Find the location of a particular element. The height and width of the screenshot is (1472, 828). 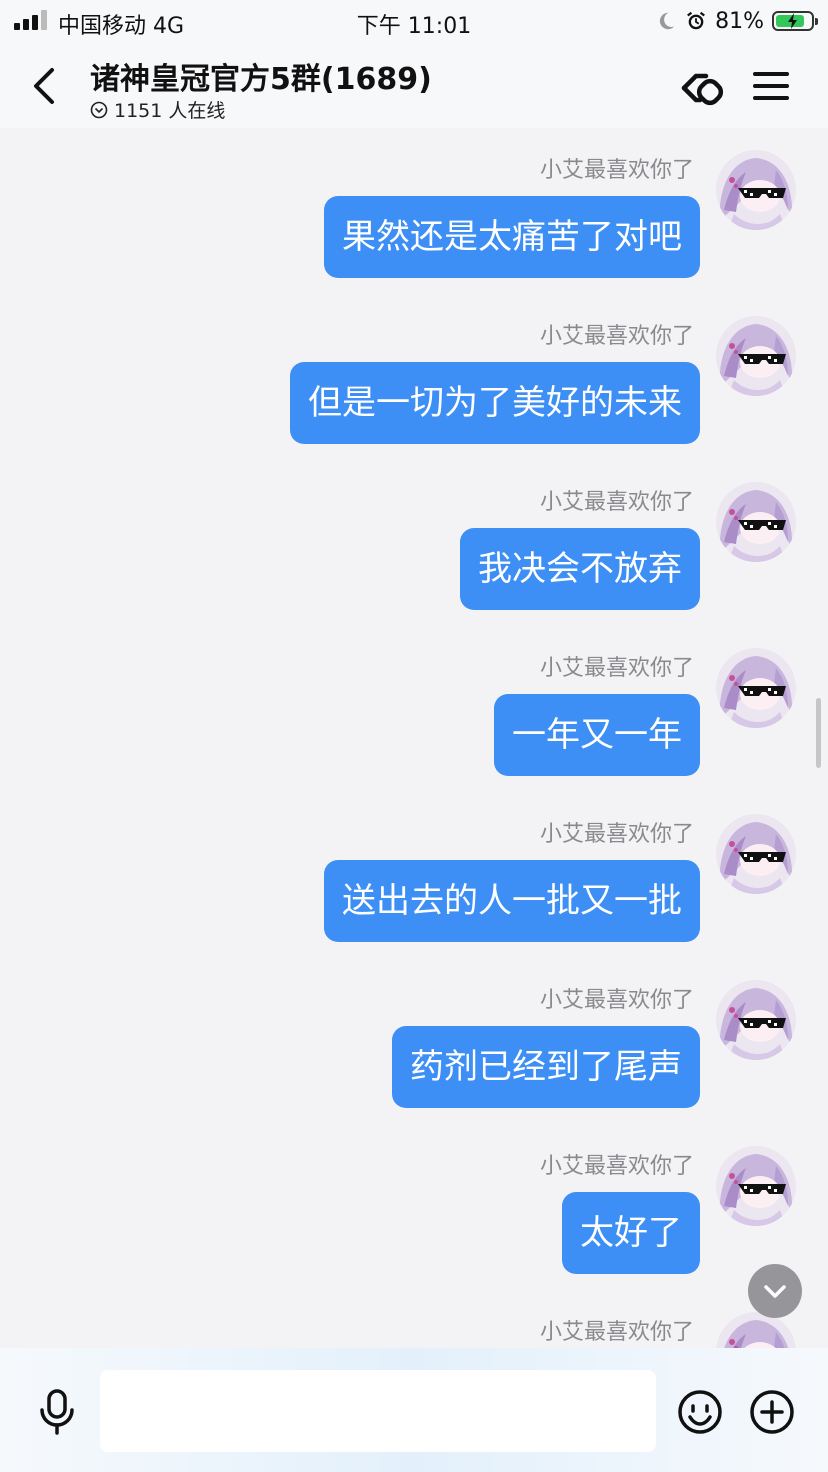

microphone-icon is located at coordinates (57, 1412).